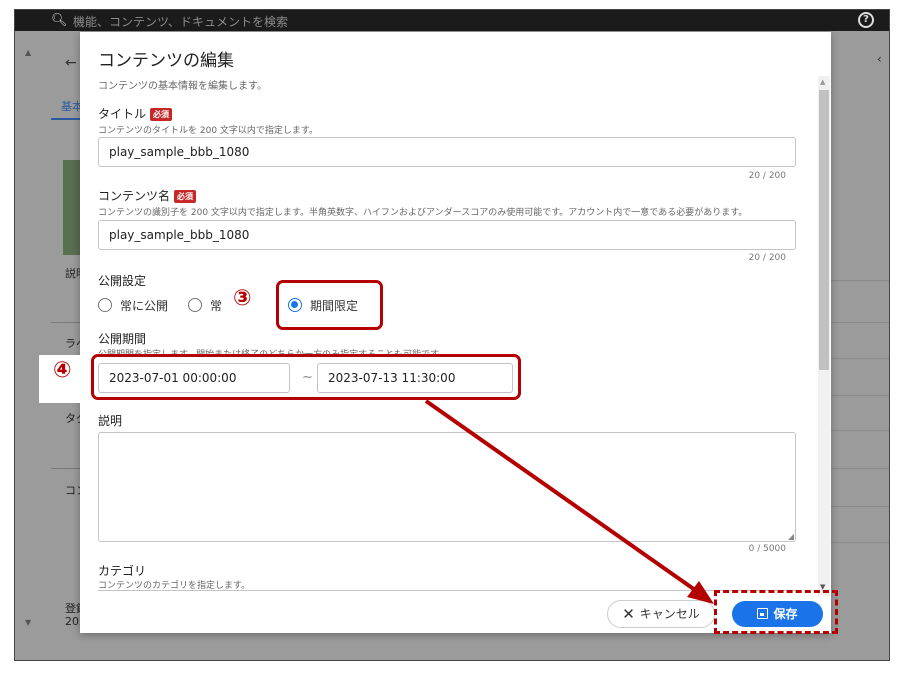  Describe the element at coordinates (166, 61) in the screenshot. I see `dialog-title: コンテンツの編集` at that location.